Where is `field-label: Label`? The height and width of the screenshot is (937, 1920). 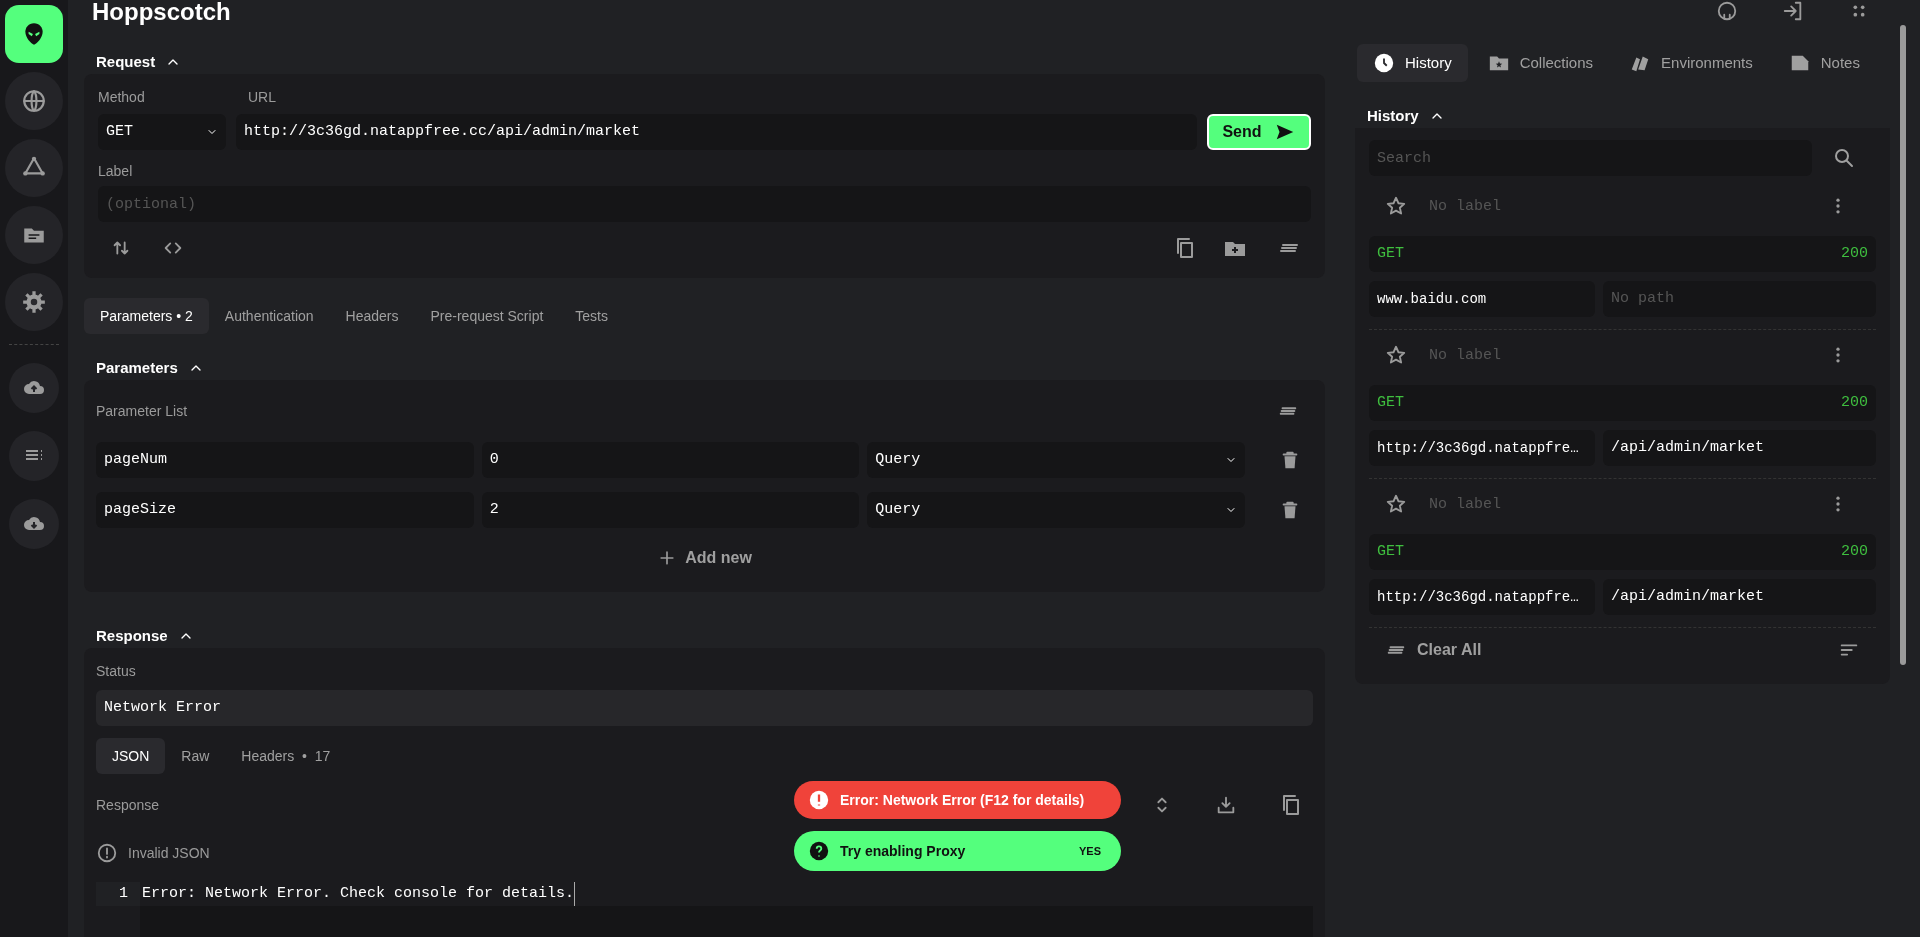
field-label: Label is located at coordinates (116, 171).